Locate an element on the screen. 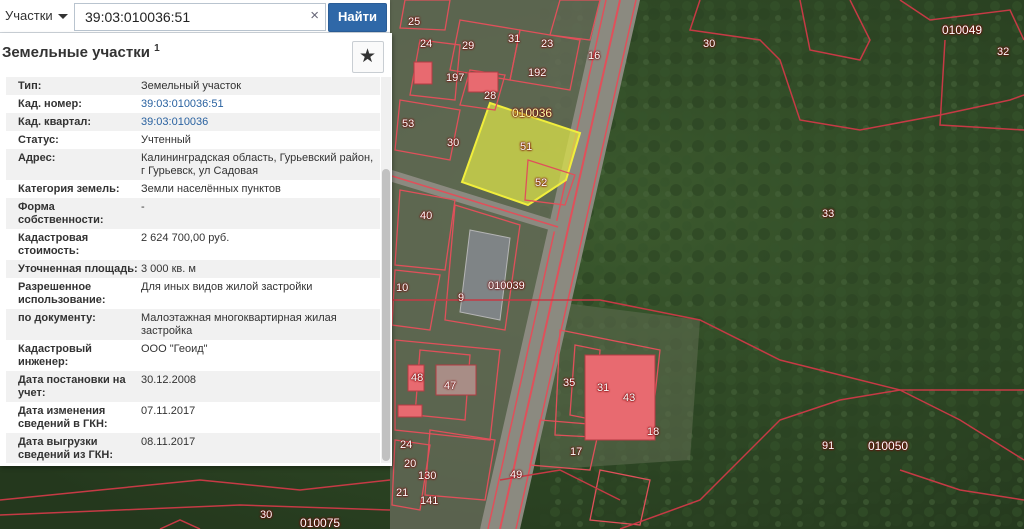 The image size is (1024, 529). result-count: 1 is located at coordinates (157, 48).